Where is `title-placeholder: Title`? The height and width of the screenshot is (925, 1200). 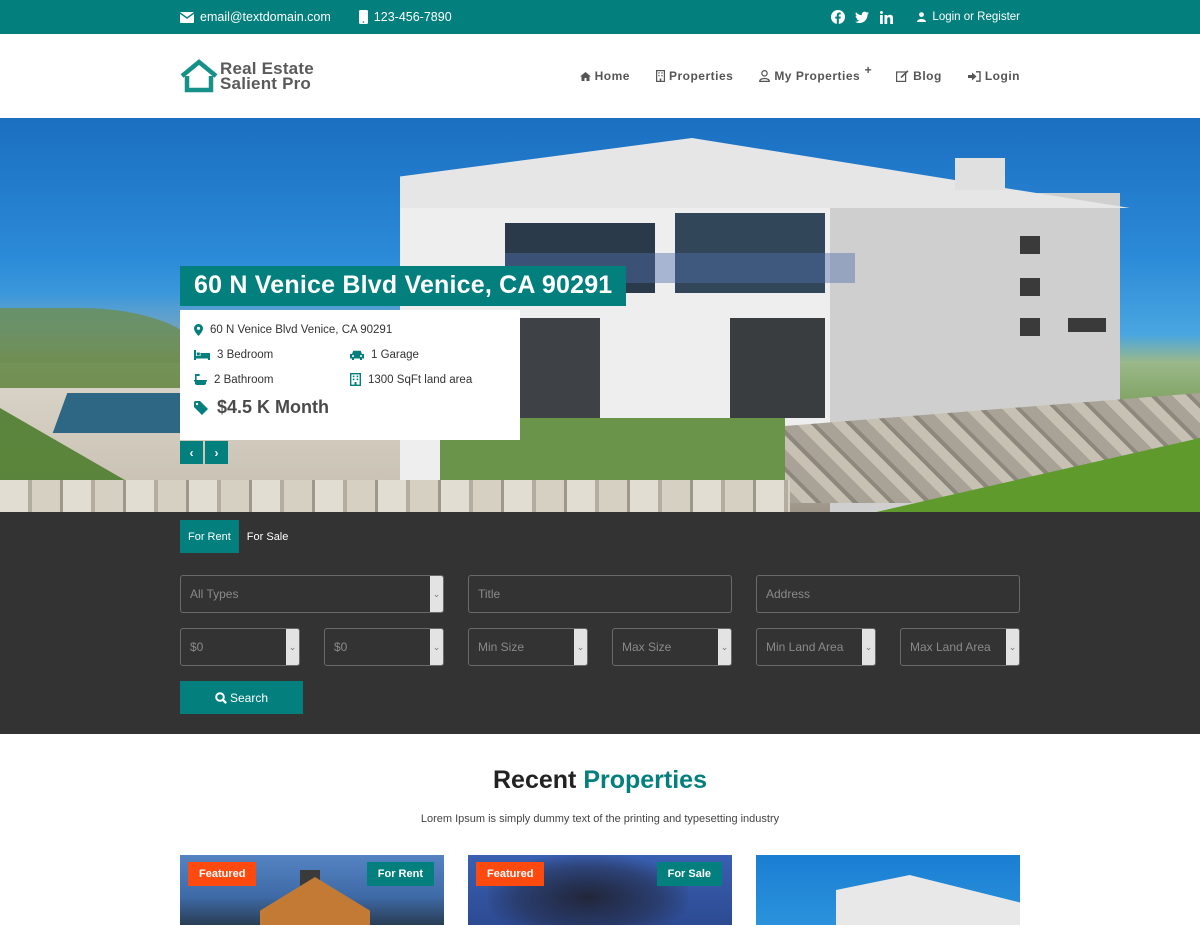 title-placeholder: Title is located at coordinates (489, 594).